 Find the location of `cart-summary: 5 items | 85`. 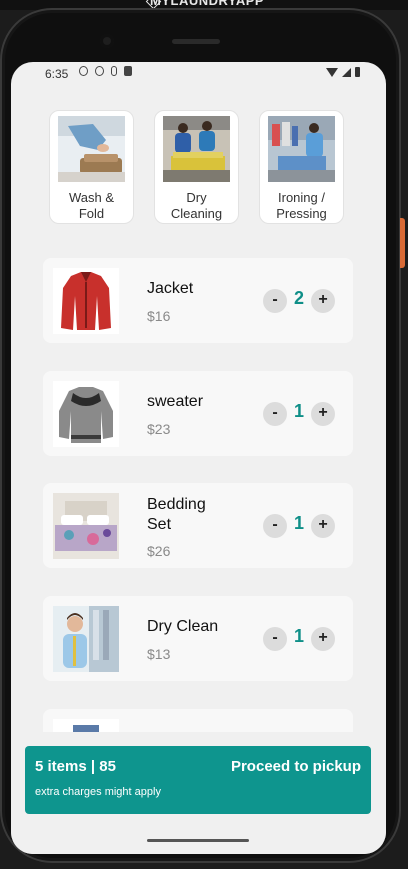

cart-summary: 5 items | 85 is located at coordinates (75, 766).